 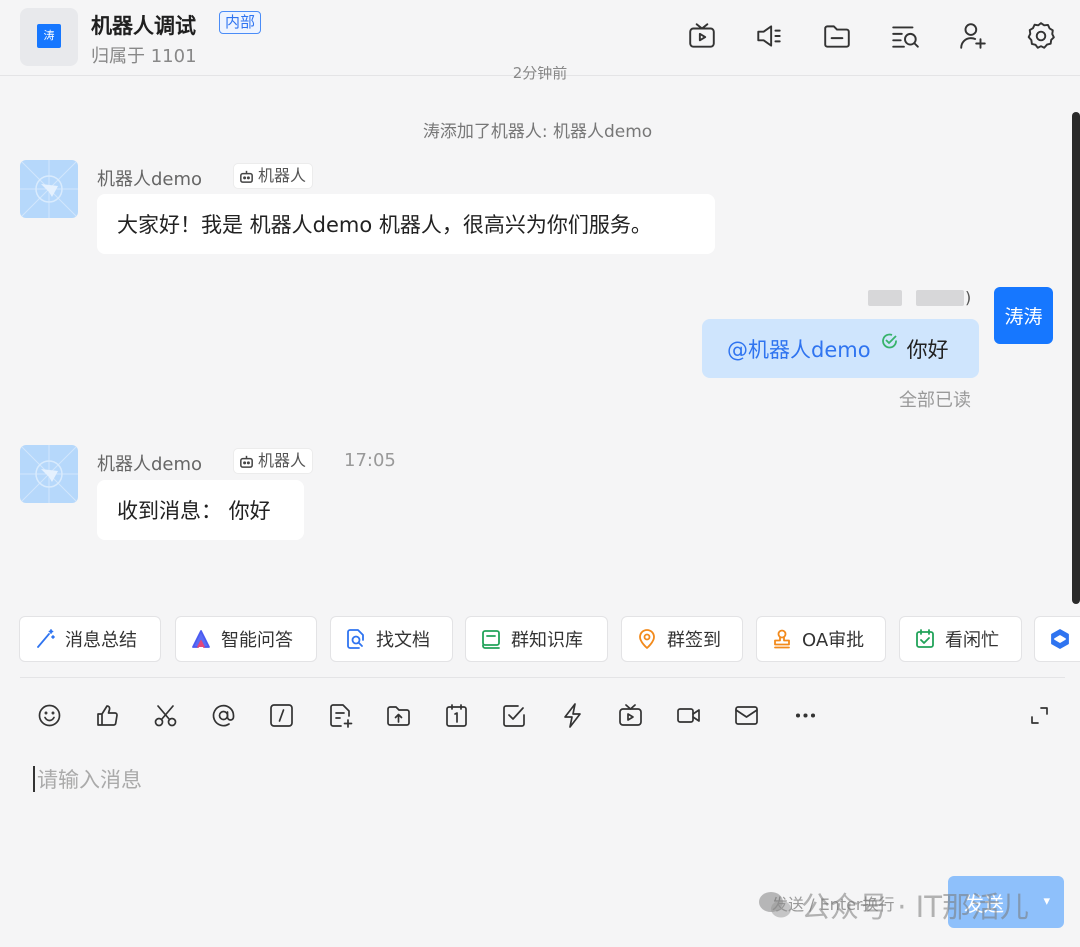 What do you see at coordinates (540, 74) in the screenshot?
I see `timestamp-divider: 2分钟前` at bounding box center [540, 74].